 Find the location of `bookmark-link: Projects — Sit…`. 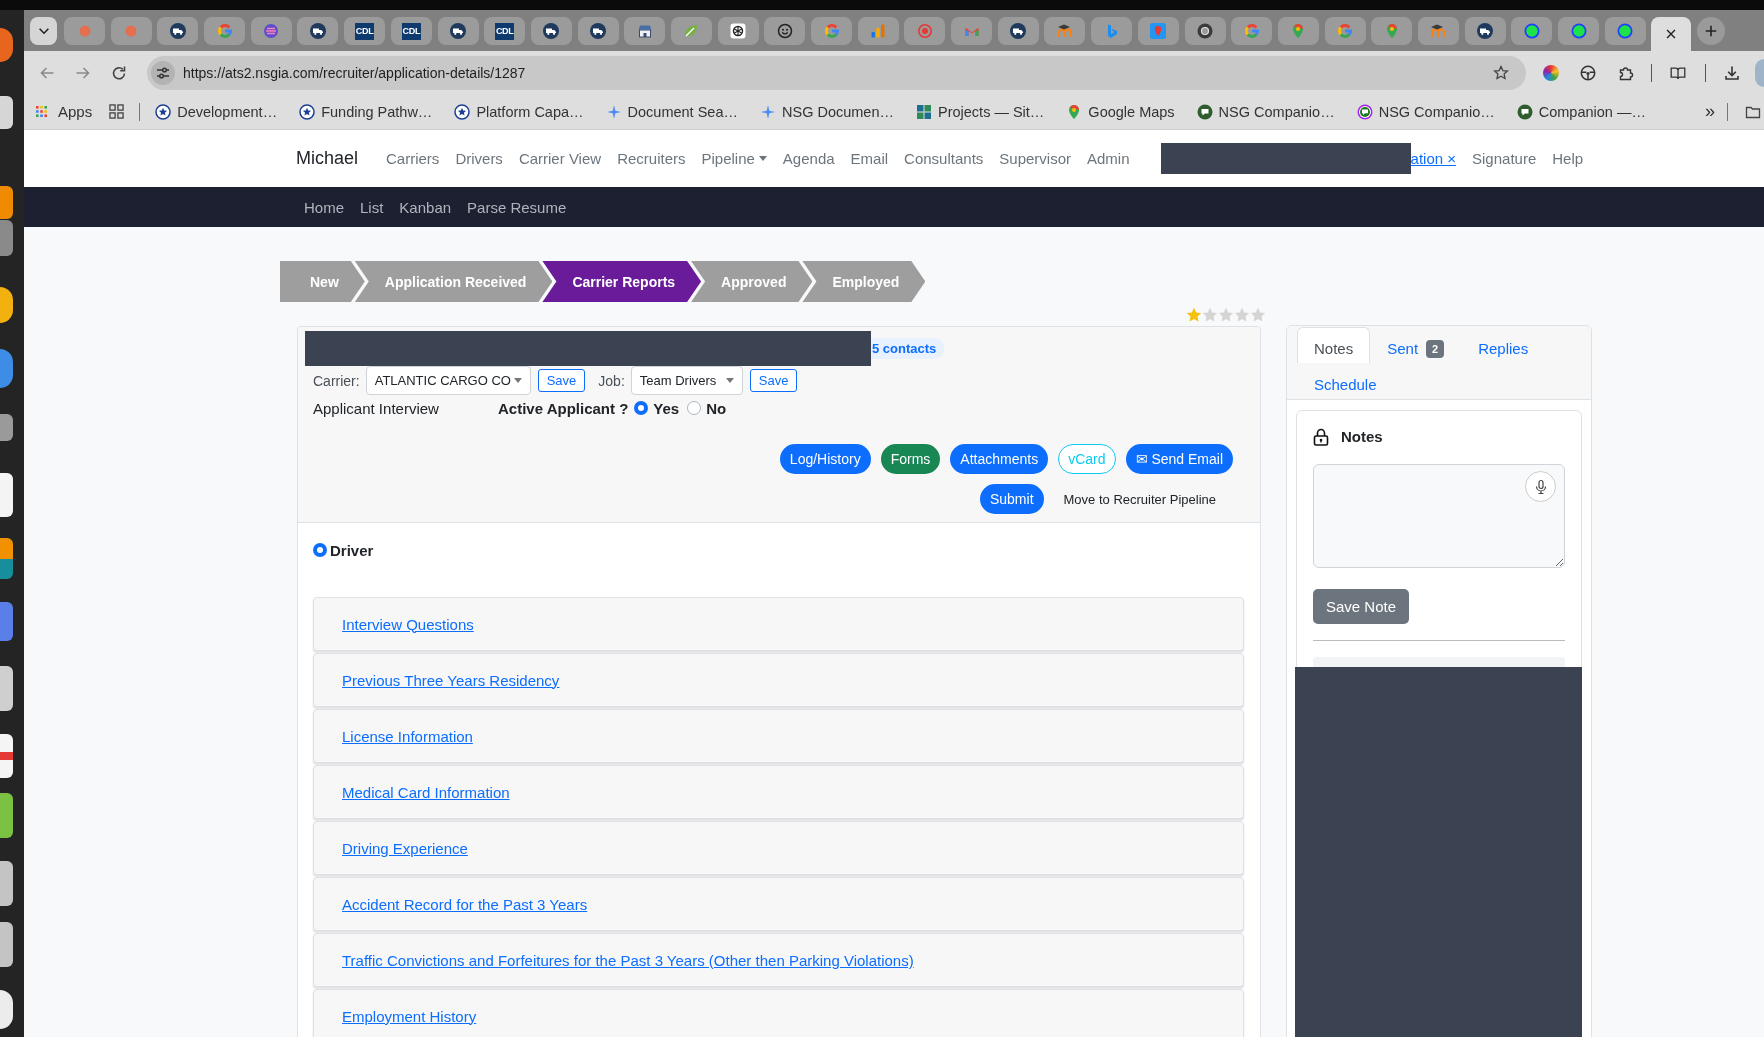

bookmark-link: Projects — Sit… is located at coordinates (980, 111).